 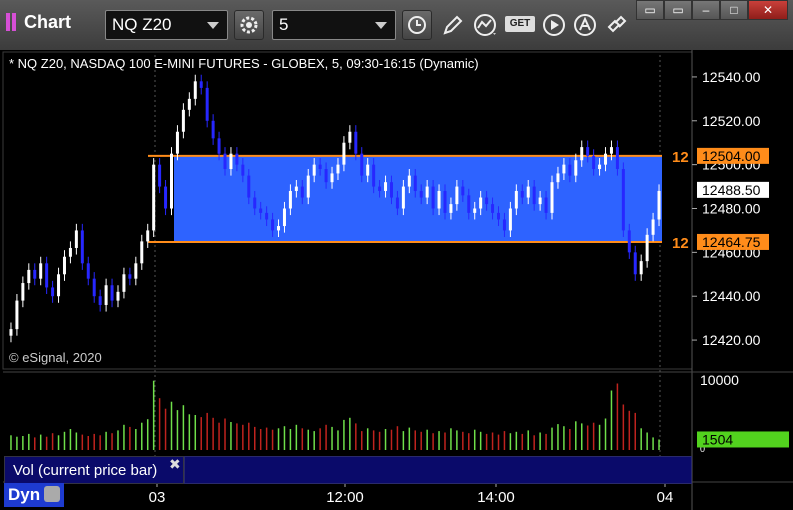 I want to click on volume-last-text: 1504, so click(x=717, y=439).